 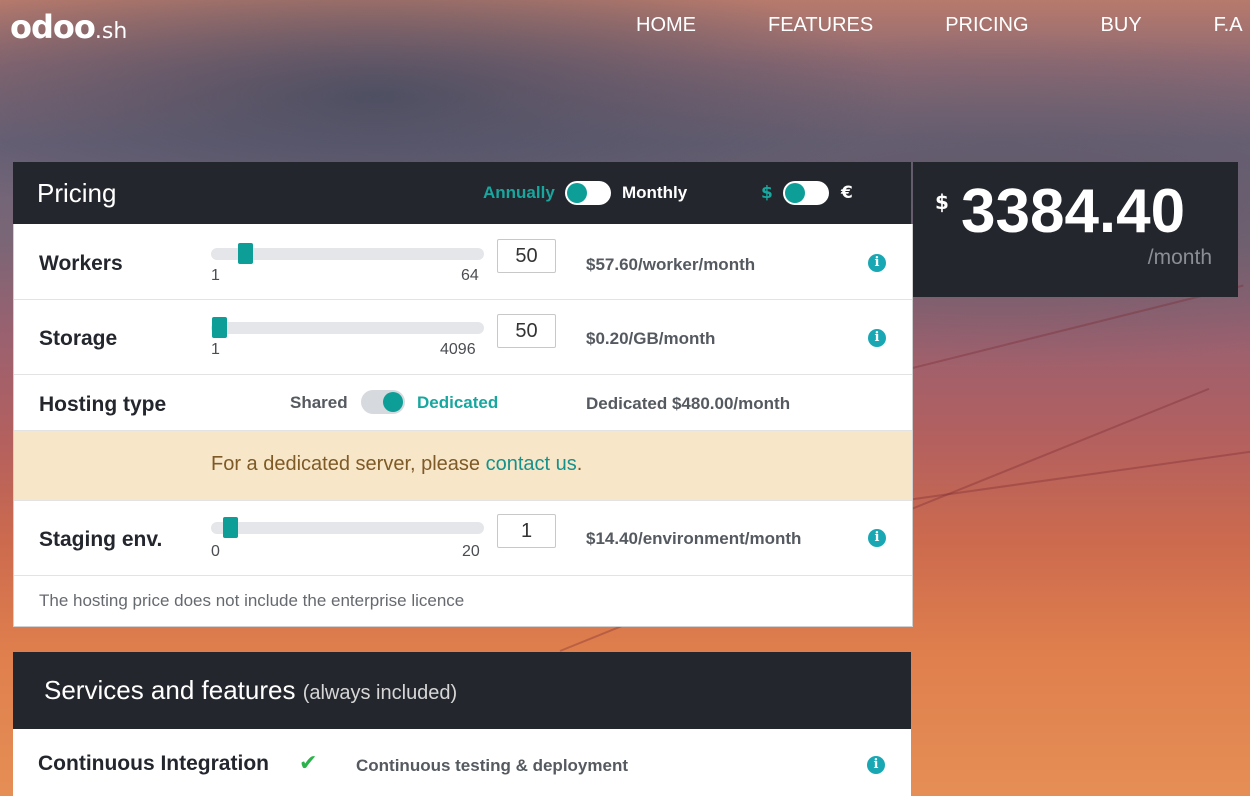 I want to click on total-price-box: $ 3384.40 /month, so click(x=1075, y=229).